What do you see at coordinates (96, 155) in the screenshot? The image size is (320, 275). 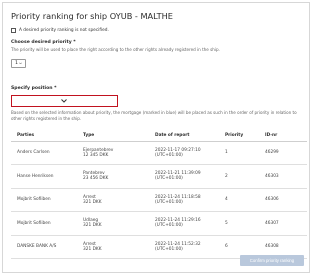 I see `type-amount: 12 345 DKK` at bounding box center [96, 155].